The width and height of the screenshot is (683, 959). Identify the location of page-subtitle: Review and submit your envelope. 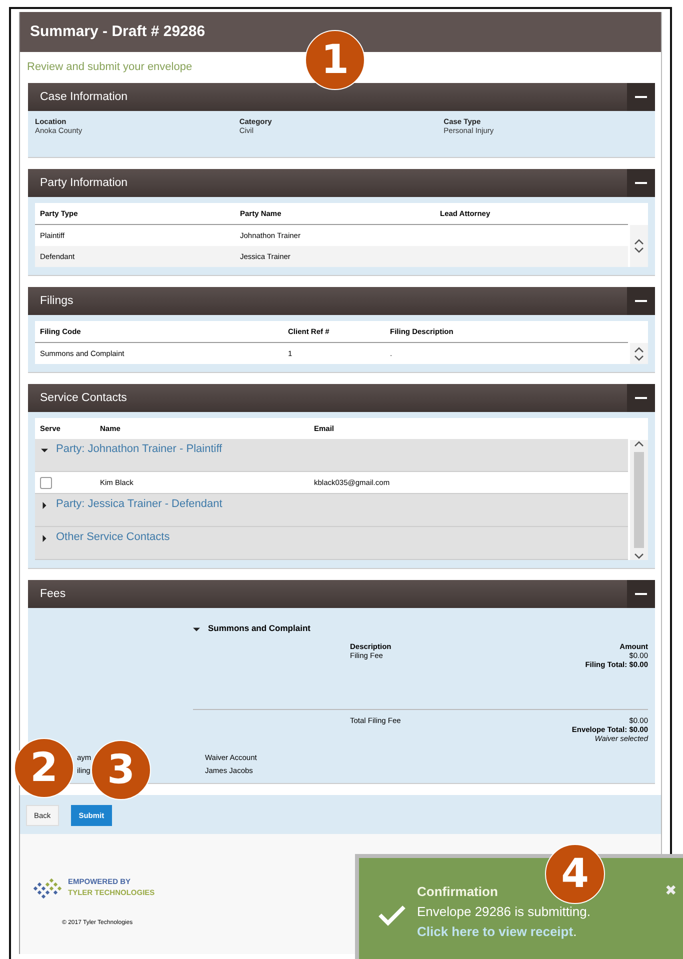
(109, 67).